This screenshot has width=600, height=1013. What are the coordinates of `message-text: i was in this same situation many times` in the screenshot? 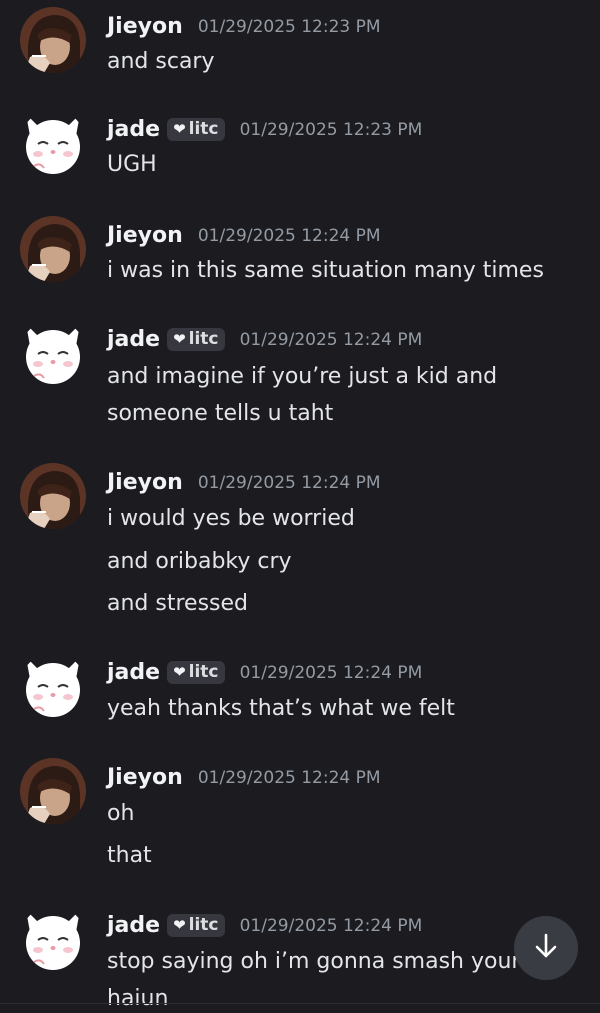 It's located at (325, 270).